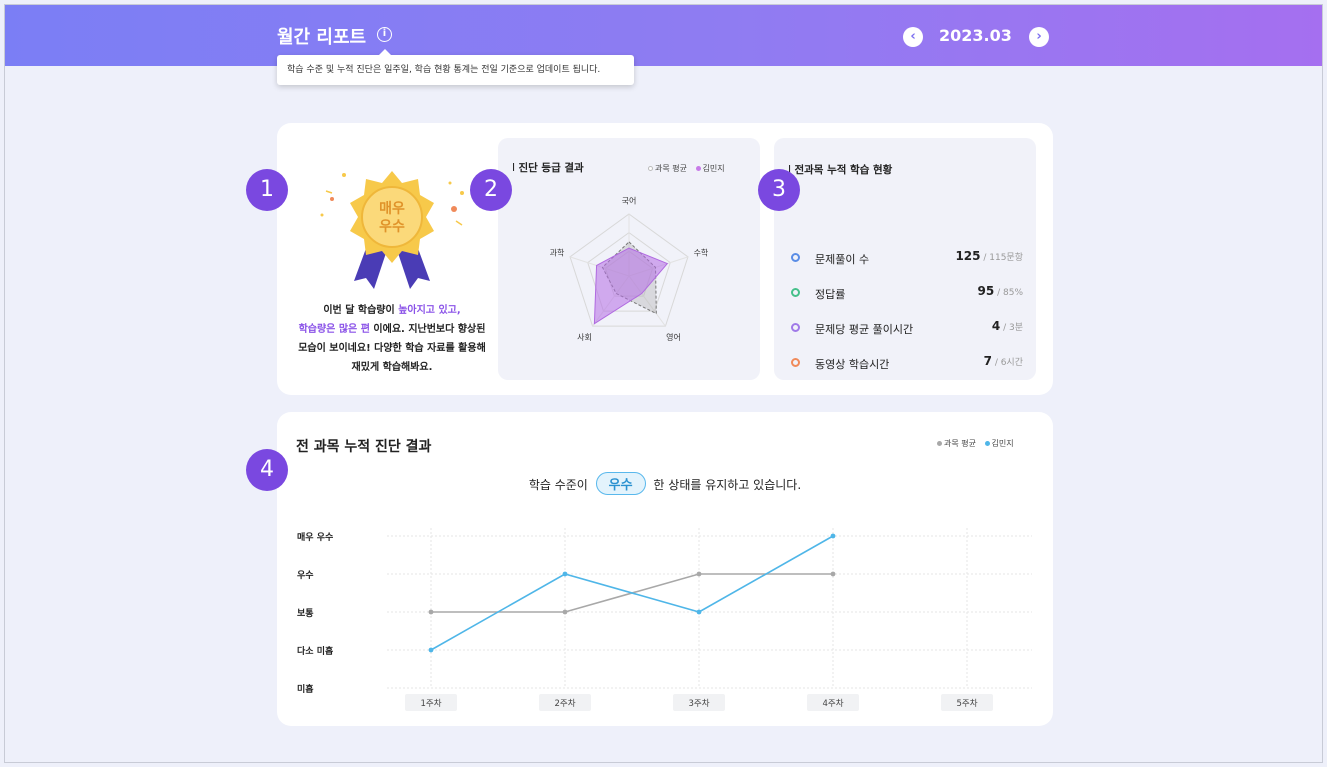 Image resolution: width=1327 pixels, height=767 pixels. Describe the element at coordinates (305, 575) in the screenshot. I see `y-tick-label: 우수` at that location.